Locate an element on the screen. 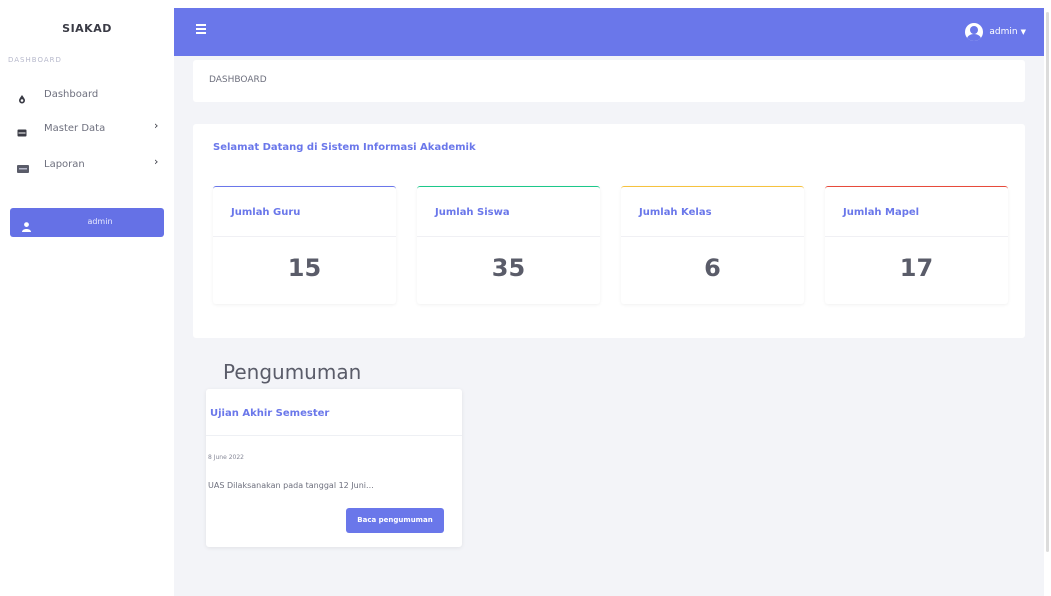 The image size is (1051, 596). user-name: admin is located at coordinates (1003, 32).